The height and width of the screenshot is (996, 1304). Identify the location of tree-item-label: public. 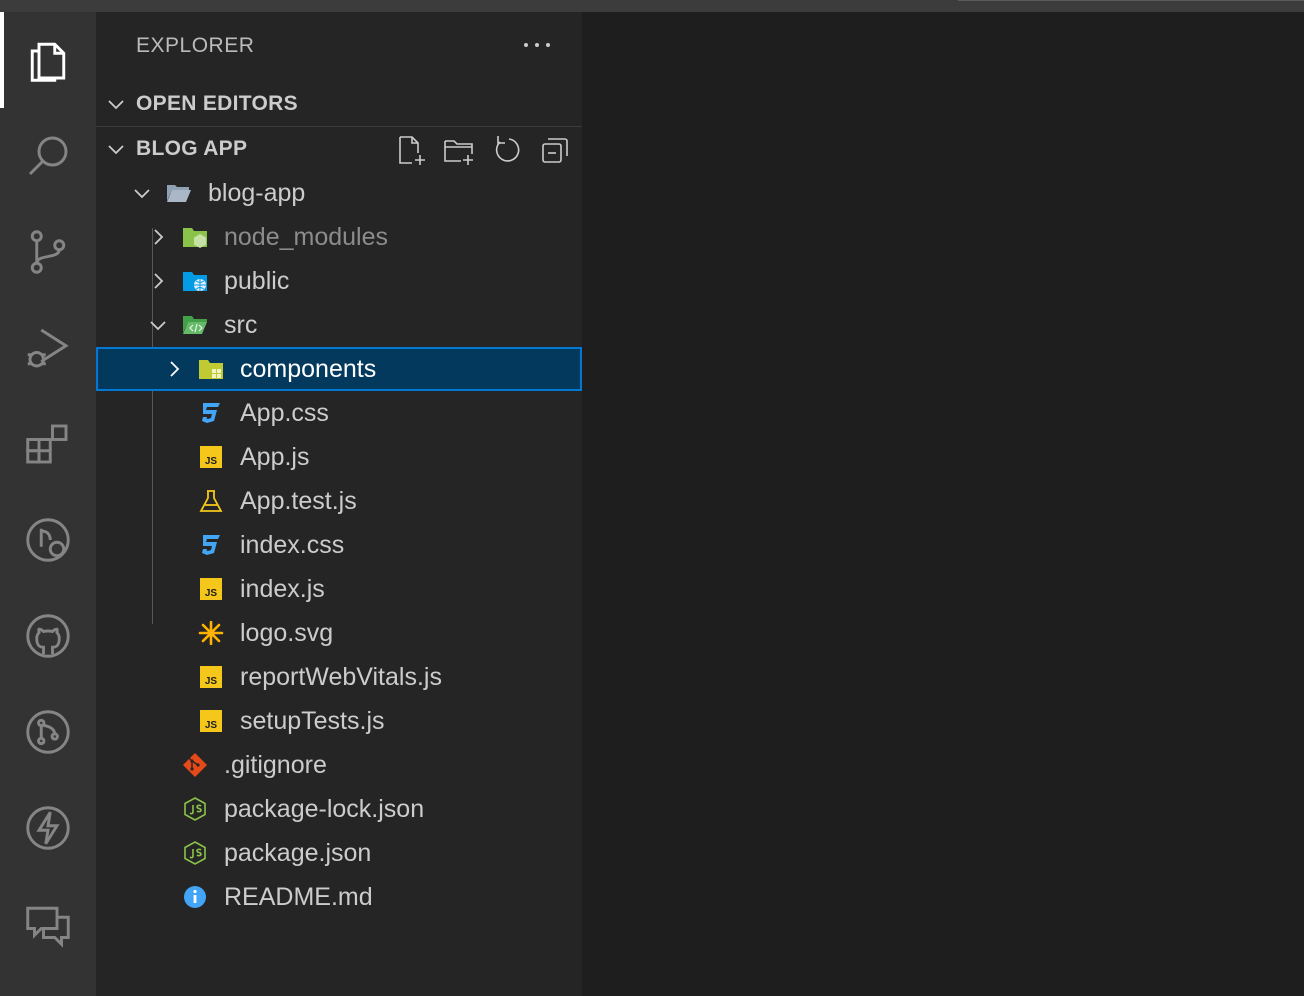
(257, 281).